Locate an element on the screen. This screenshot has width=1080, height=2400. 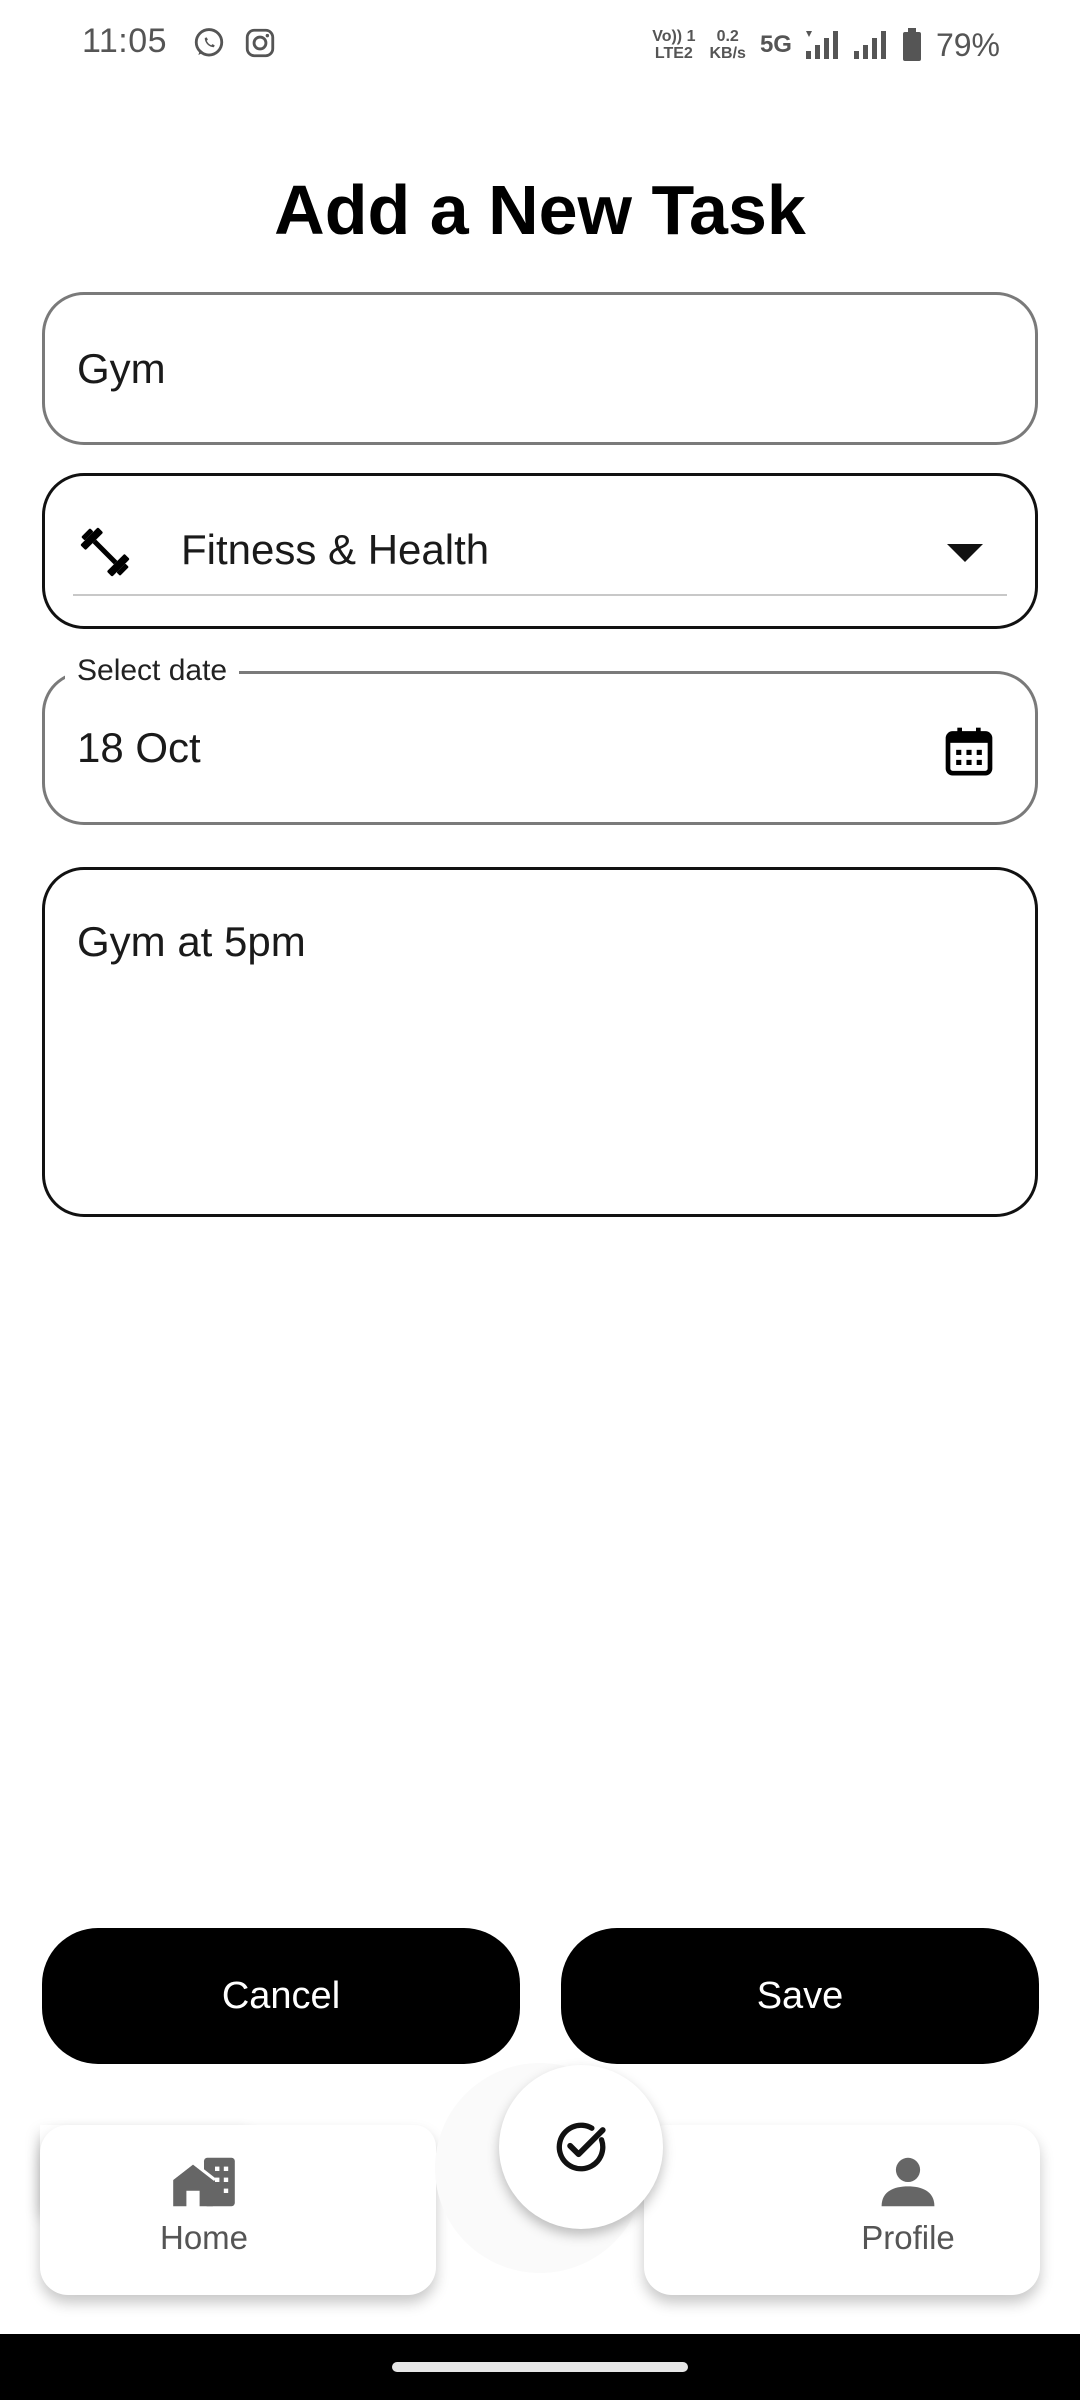
check-circle-icon is located at coordinates (581, 2147).